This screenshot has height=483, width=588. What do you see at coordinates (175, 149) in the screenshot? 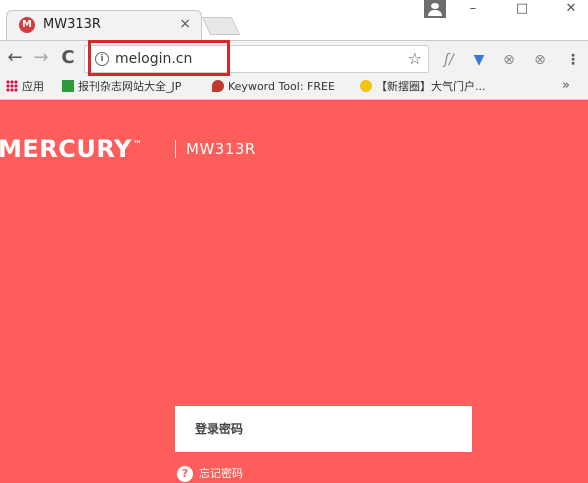
I see `logo-divider` at bounding box center [175, 149].